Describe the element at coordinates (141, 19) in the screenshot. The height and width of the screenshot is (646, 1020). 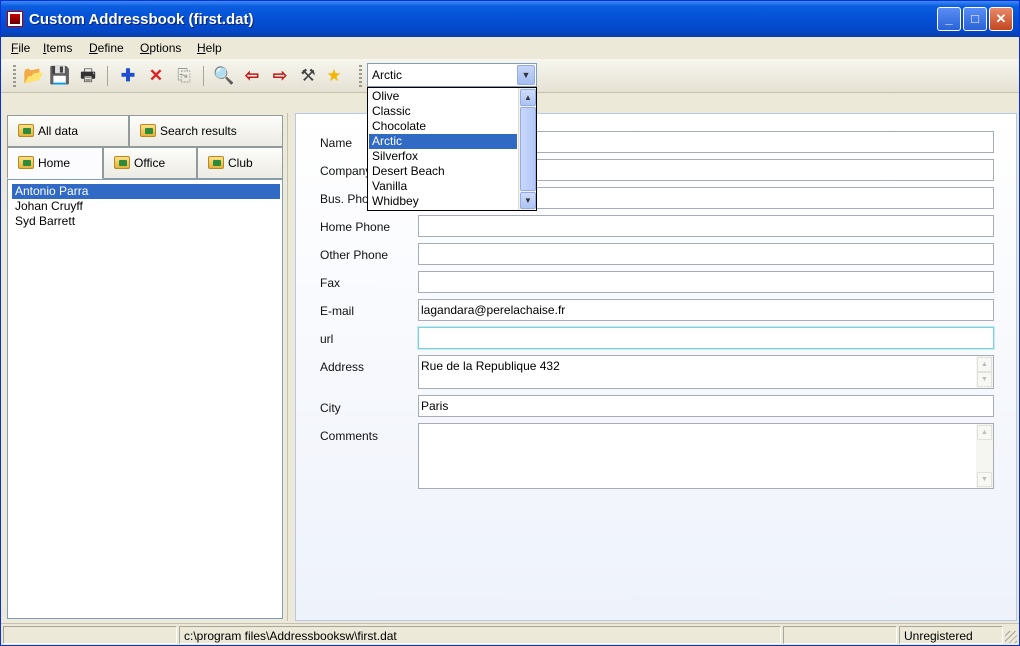
I see `window-title: Custom Addressbook (first.dat)` at that location.